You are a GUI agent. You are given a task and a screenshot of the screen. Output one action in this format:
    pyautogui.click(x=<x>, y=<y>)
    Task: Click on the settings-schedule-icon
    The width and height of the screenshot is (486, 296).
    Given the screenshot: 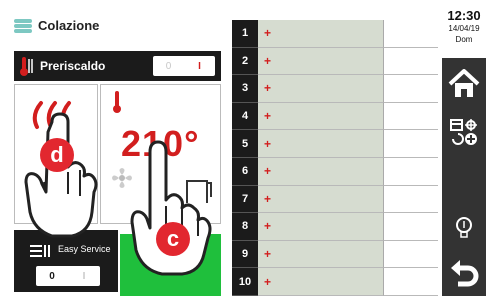 What is the action you would take?
    pyautogui.click(x=463, y=132)
    